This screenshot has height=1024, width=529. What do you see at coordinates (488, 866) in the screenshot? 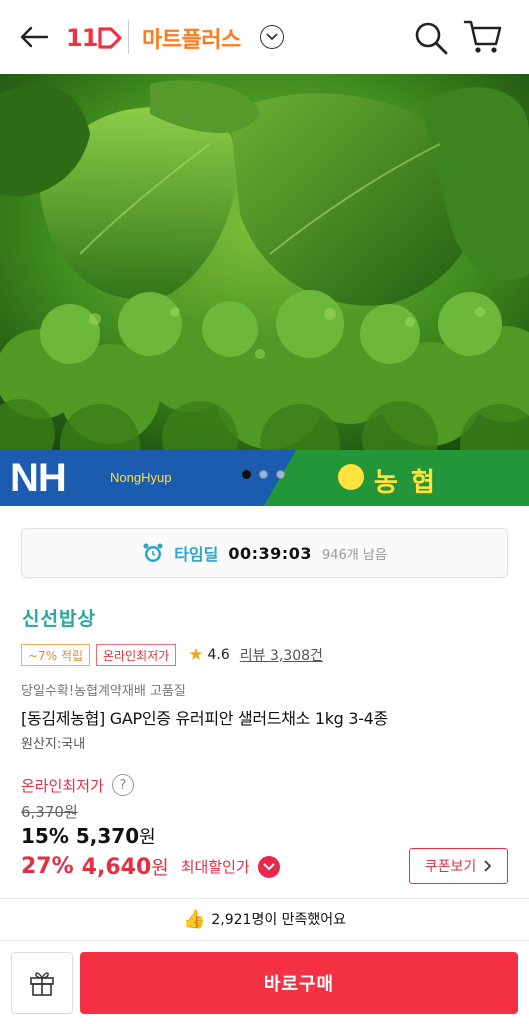
I see `chevron-right-icon` at bounding box center [488, 866].